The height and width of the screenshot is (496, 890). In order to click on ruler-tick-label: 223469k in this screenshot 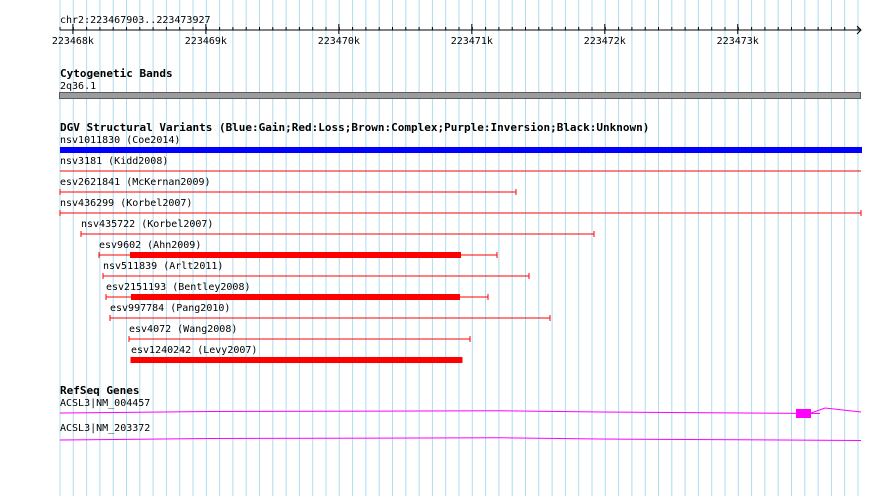, I will do `click(206, 41)`.